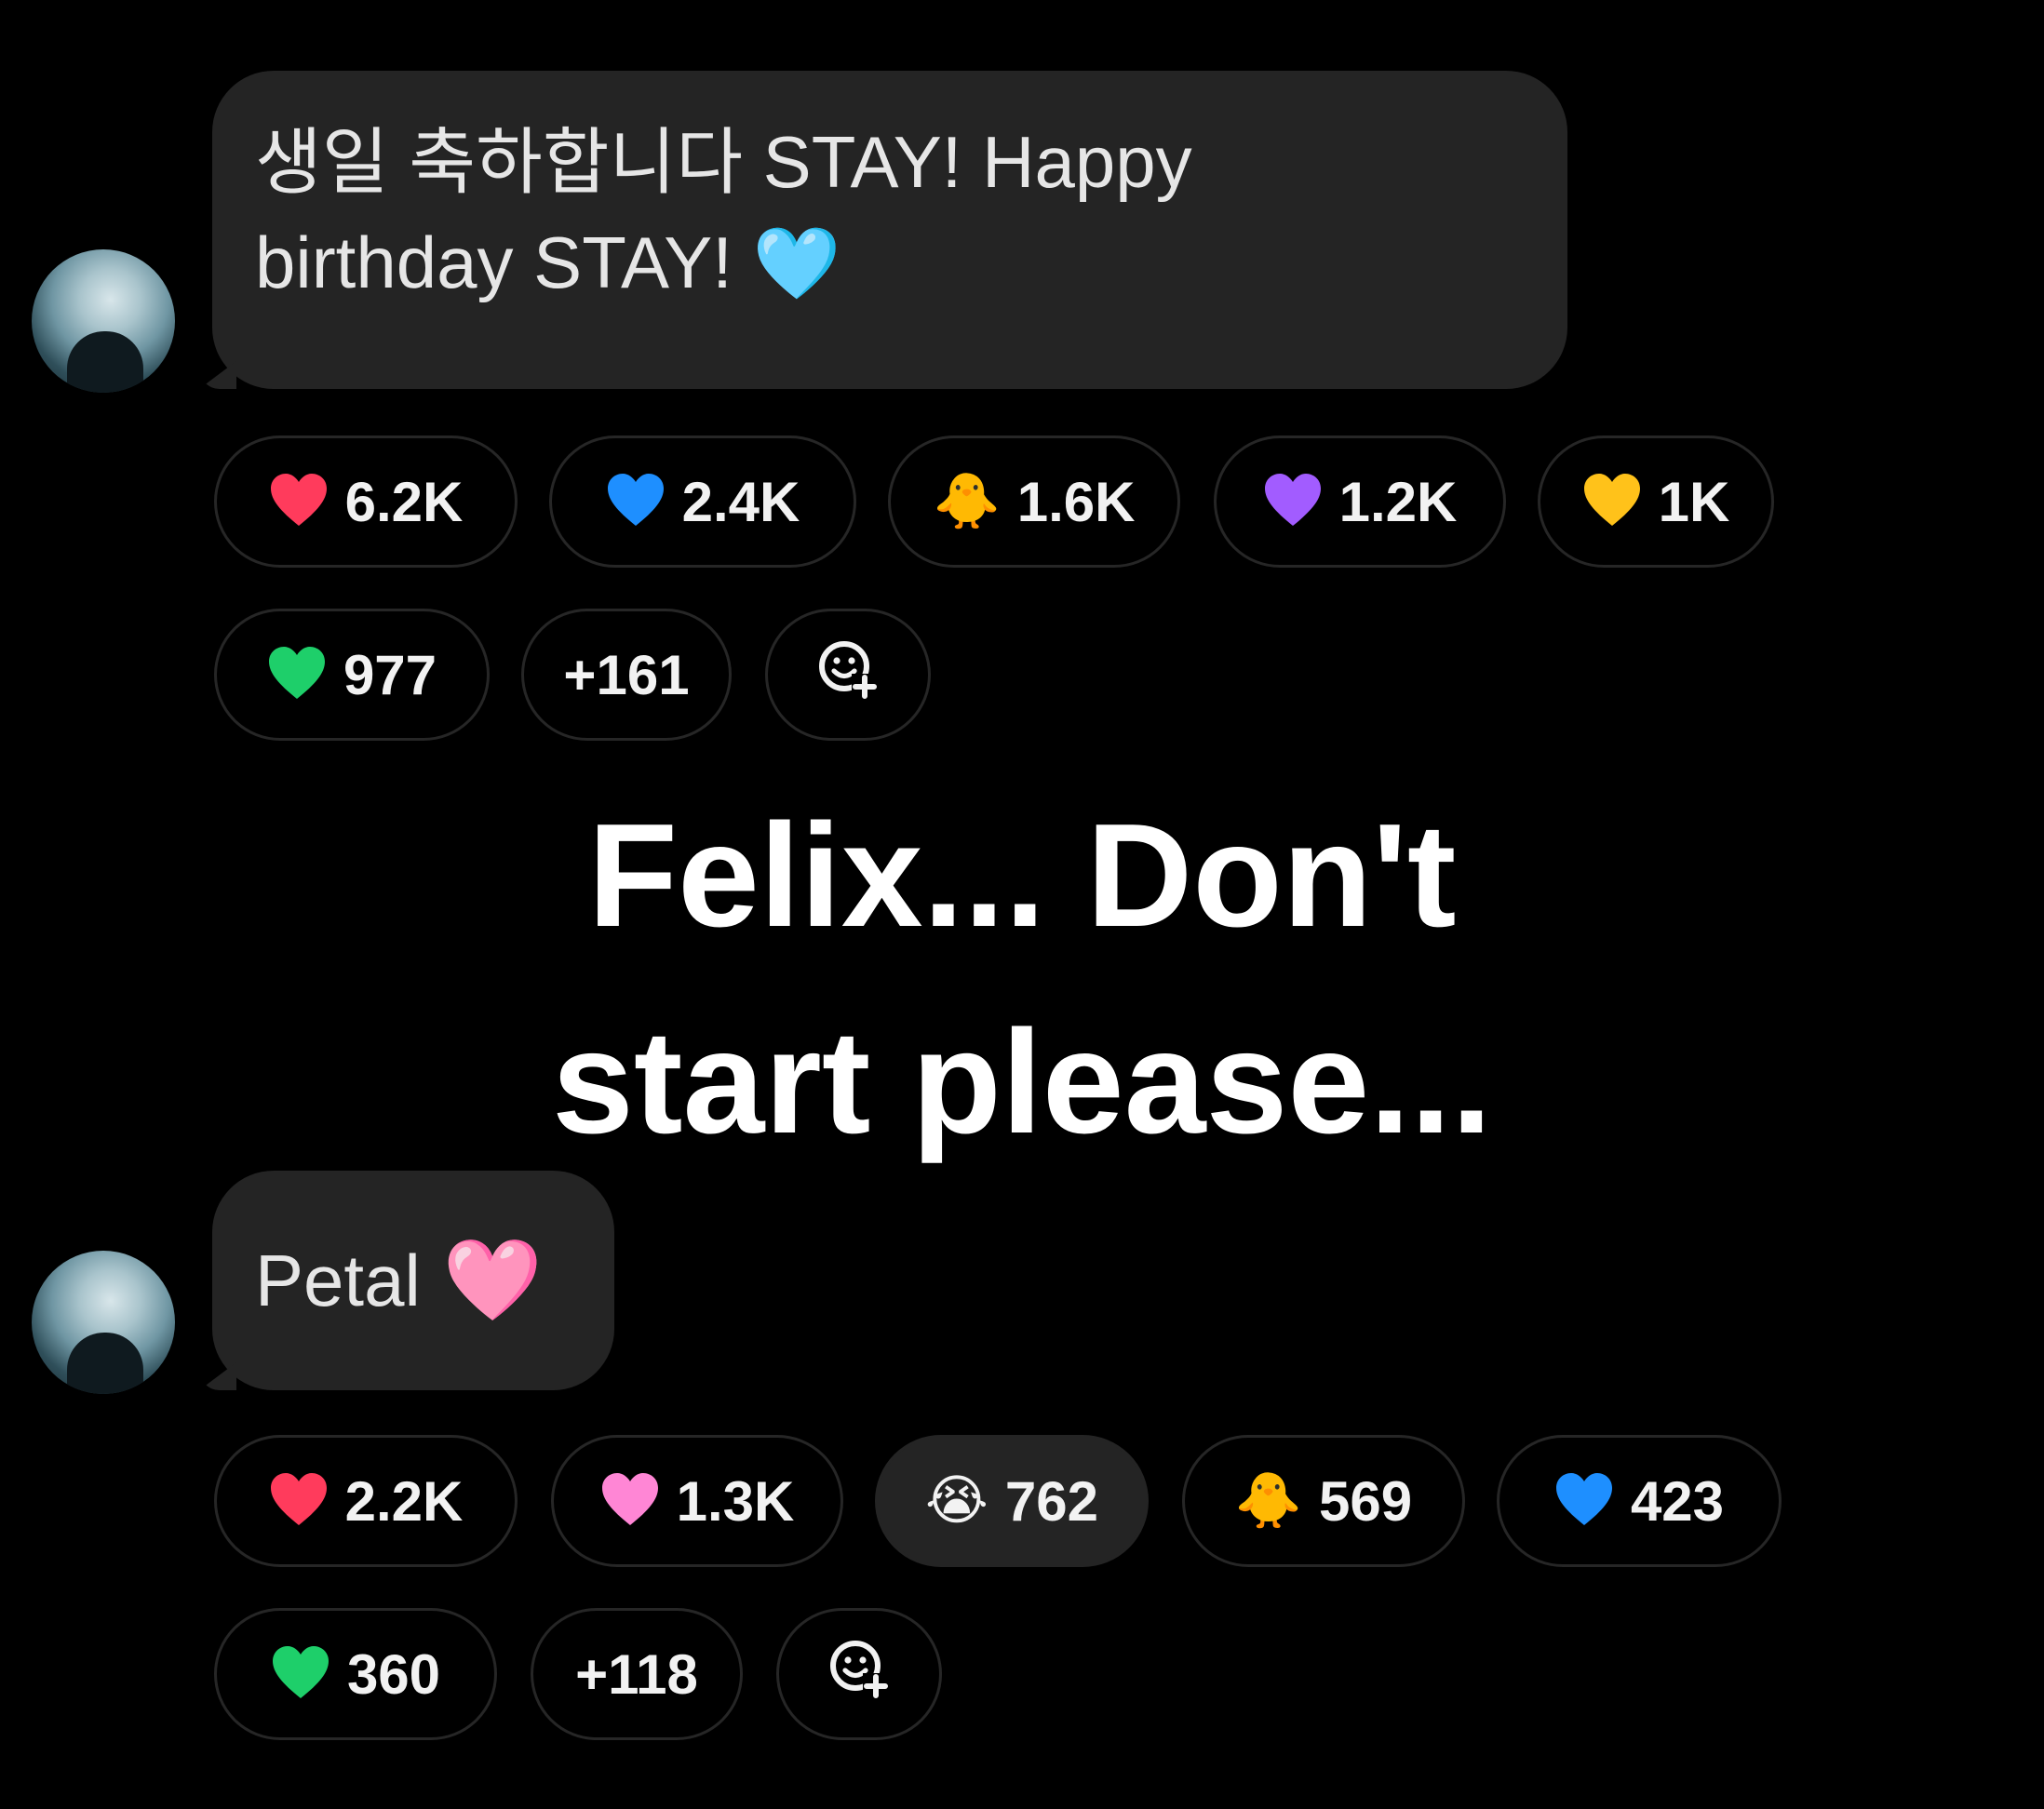 Image resolution: width=2044 pixels, height=1809 pixels. I want to click on yellow-heart-icon, so click(1612, 501).